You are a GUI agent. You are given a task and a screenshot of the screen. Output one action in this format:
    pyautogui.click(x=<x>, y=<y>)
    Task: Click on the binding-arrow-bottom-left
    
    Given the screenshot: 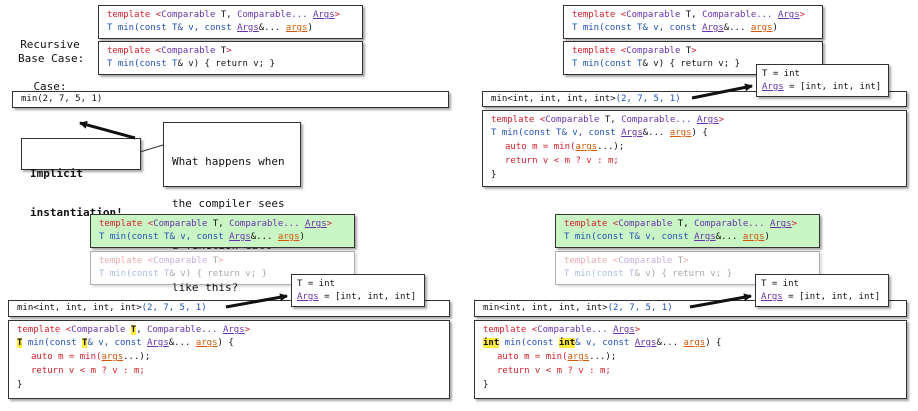 What is the action you would take?
    pyautogui.click(x=256, y=301)
    